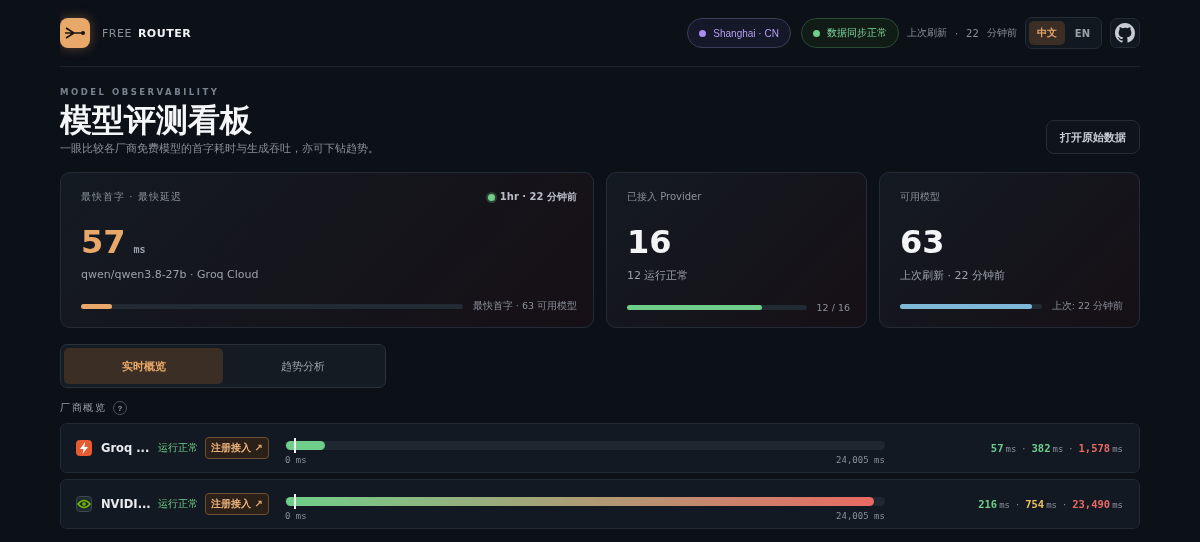 The width and height of the screenshot is (1200, 542). Describe the element at coordinates (143, 366) in the screenshot. I see `view-tab: 实时概览` at that location.